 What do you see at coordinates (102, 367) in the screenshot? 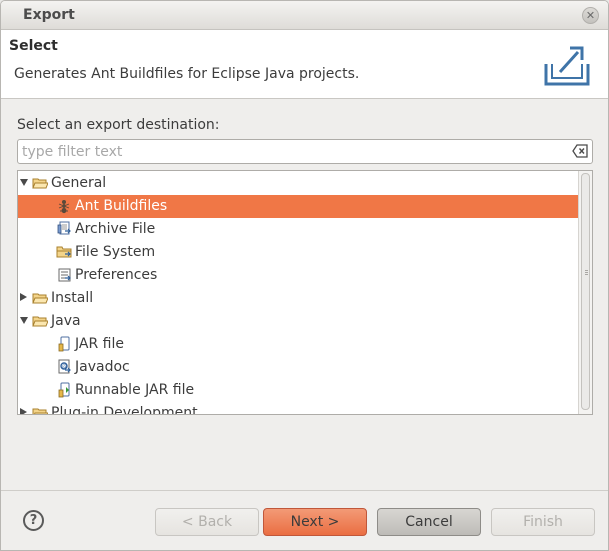
I see `tree-item-label: Javadoc` at bounding box center [102, 367].